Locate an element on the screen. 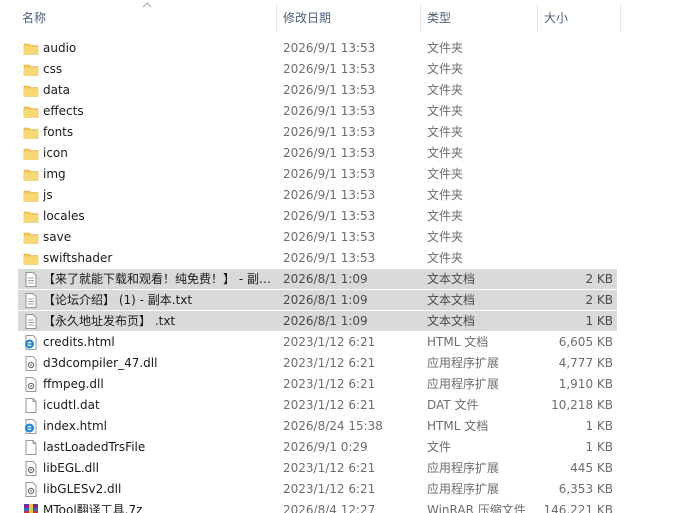  file-row: index.html 2026/8/24 15:38 HTML 文档 1 KB is located at coordinates (338, 426).